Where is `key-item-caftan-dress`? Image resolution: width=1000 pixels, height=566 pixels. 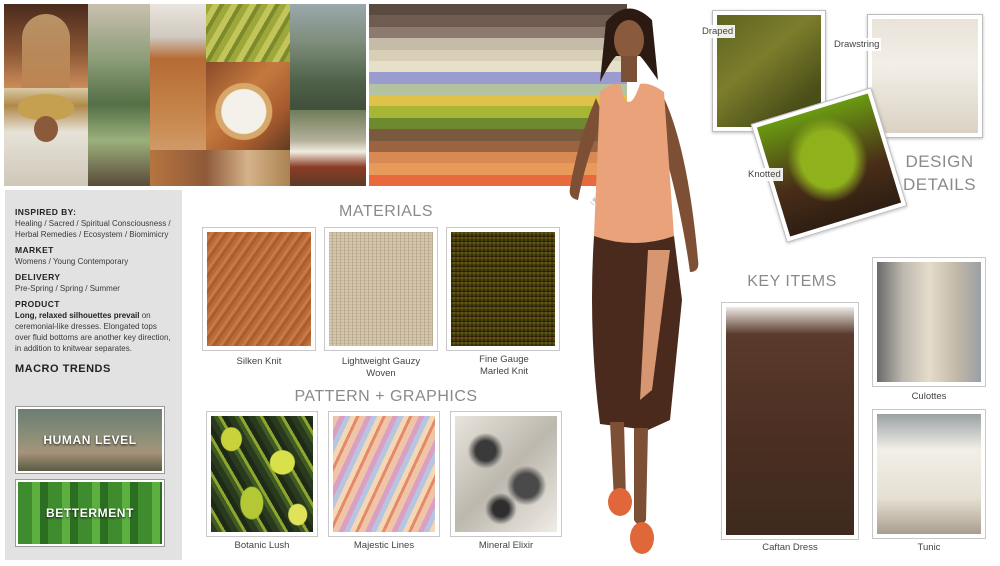 key-item-caftan-dress is located at coordinates (790, 421).